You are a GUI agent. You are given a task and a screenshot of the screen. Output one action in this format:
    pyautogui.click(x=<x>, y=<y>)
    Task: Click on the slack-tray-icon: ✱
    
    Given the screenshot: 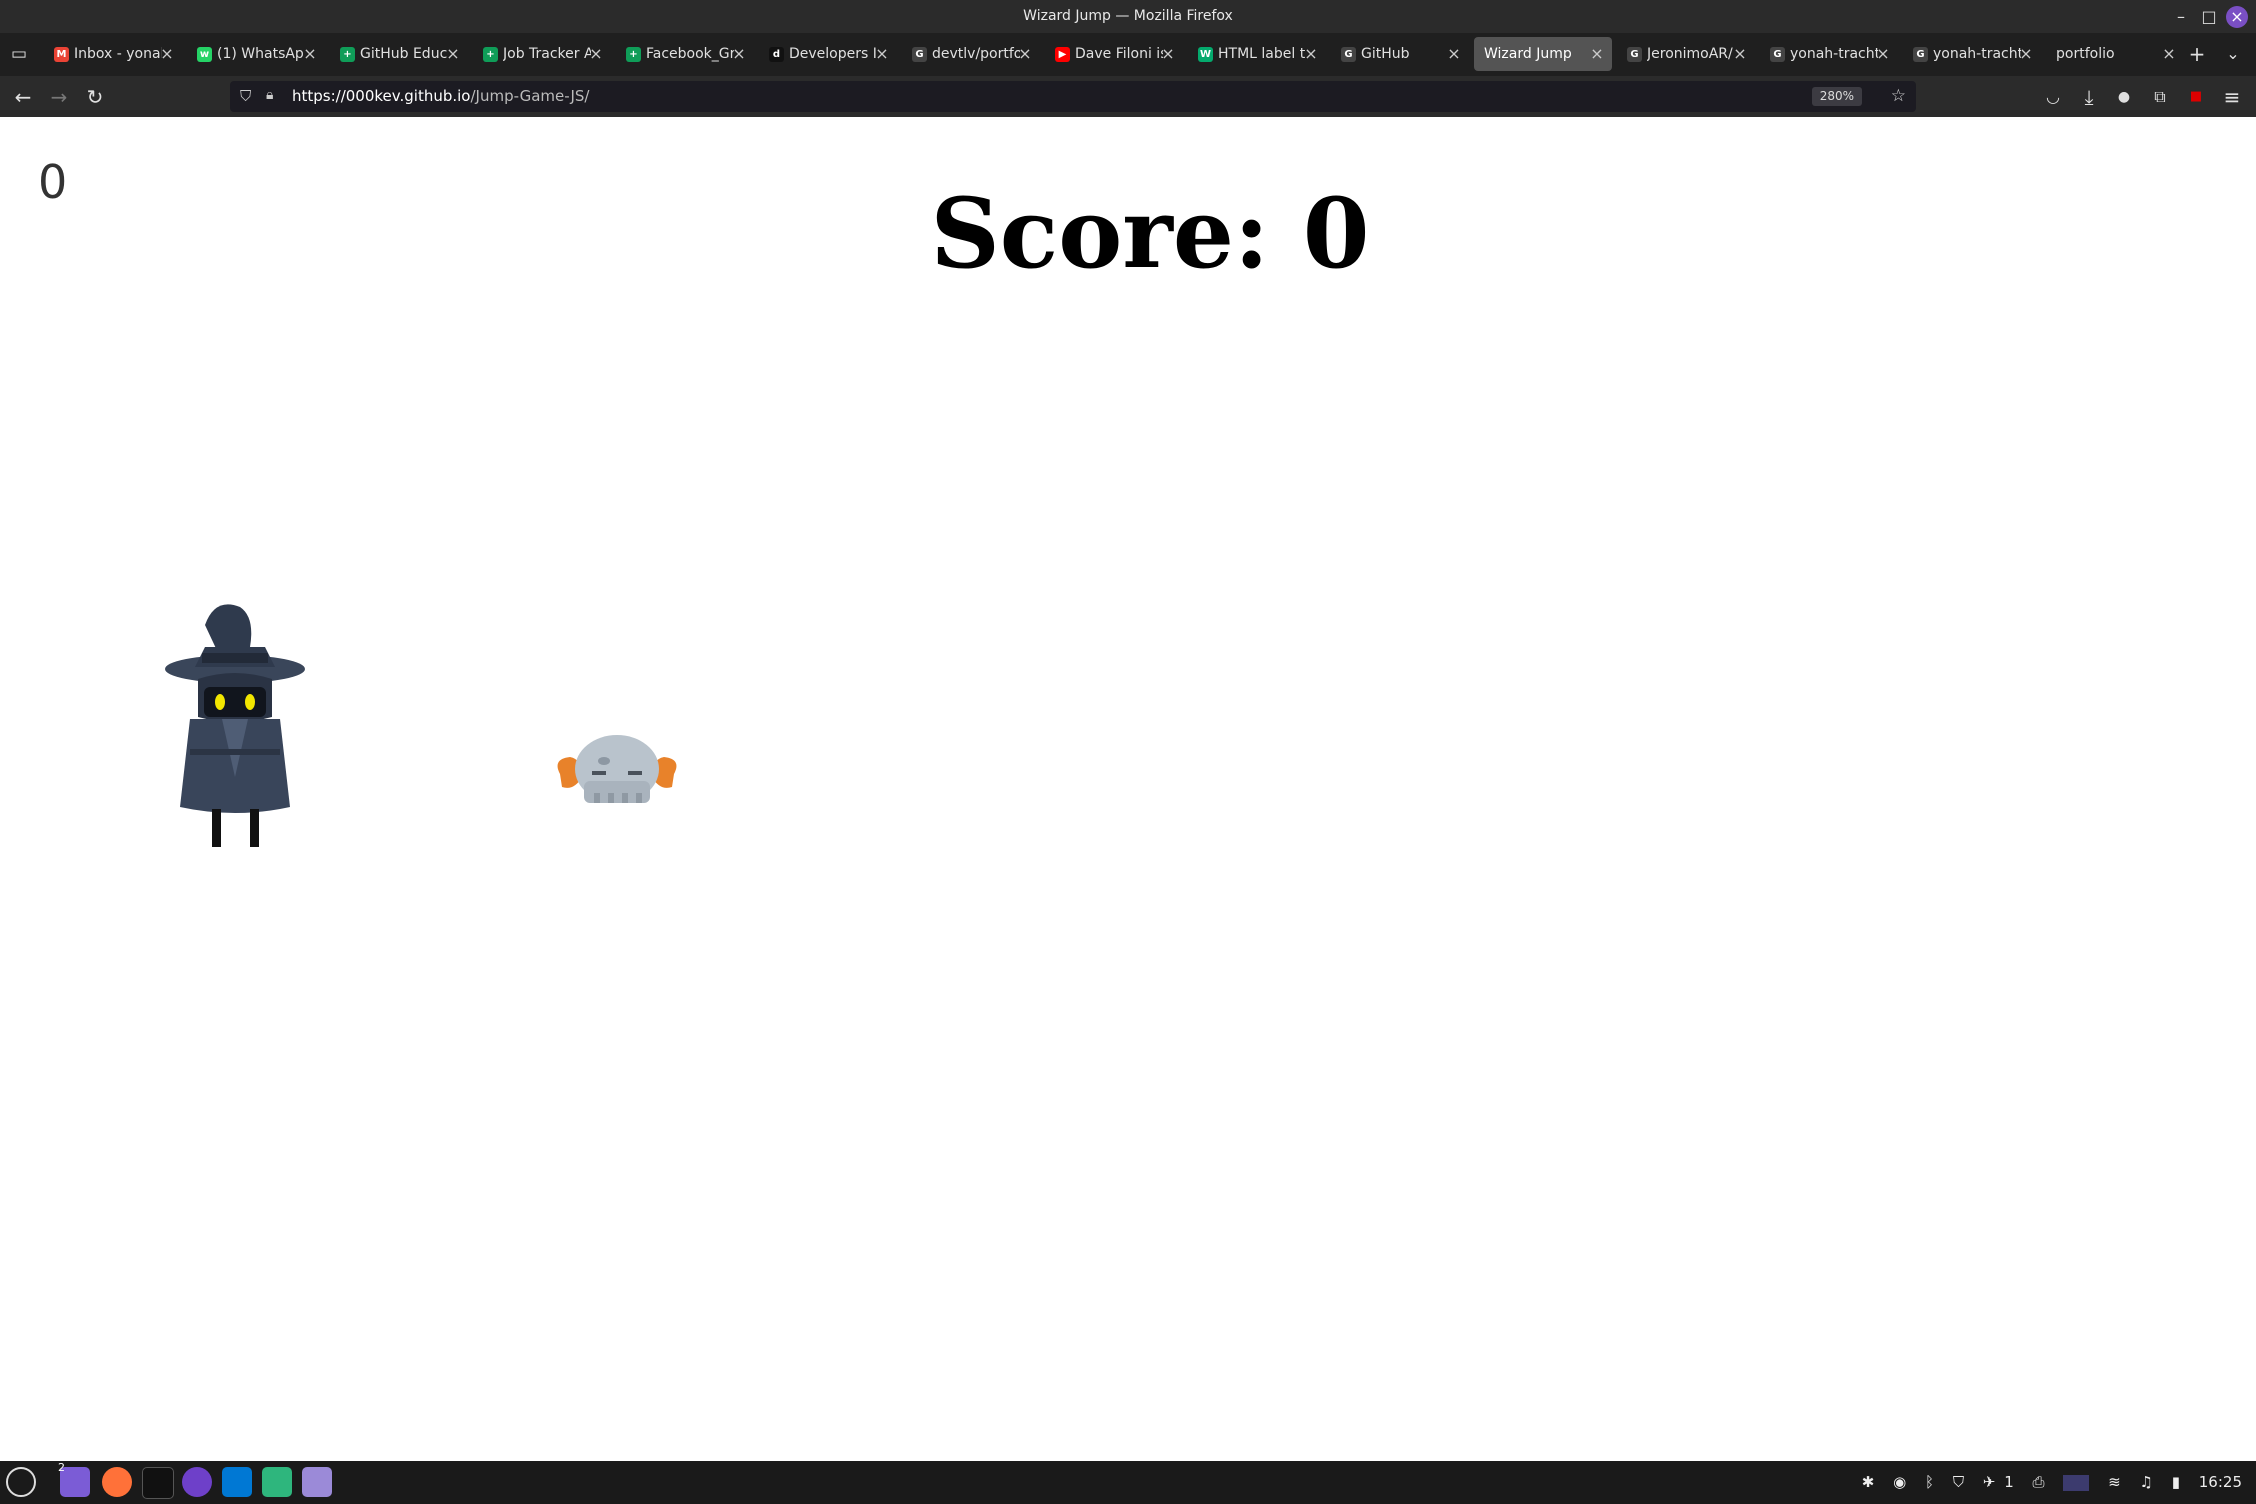 What is the action you would take?
    pyautogui.click(x=1868, y=1482)
    